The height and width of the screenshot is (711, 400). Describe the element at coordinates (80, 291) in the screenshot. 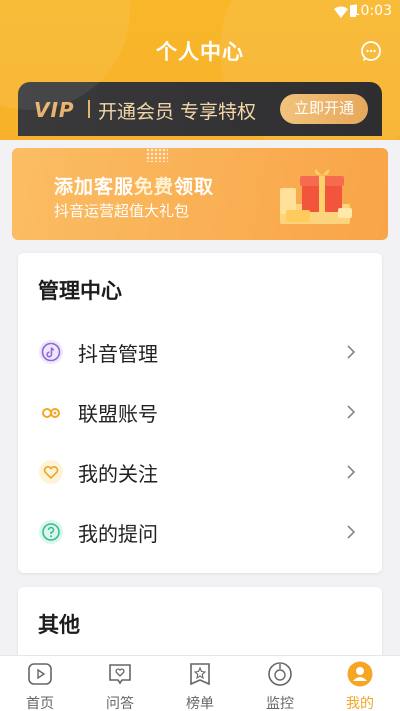

I see `manage-center-title: 管理中心` at that location.